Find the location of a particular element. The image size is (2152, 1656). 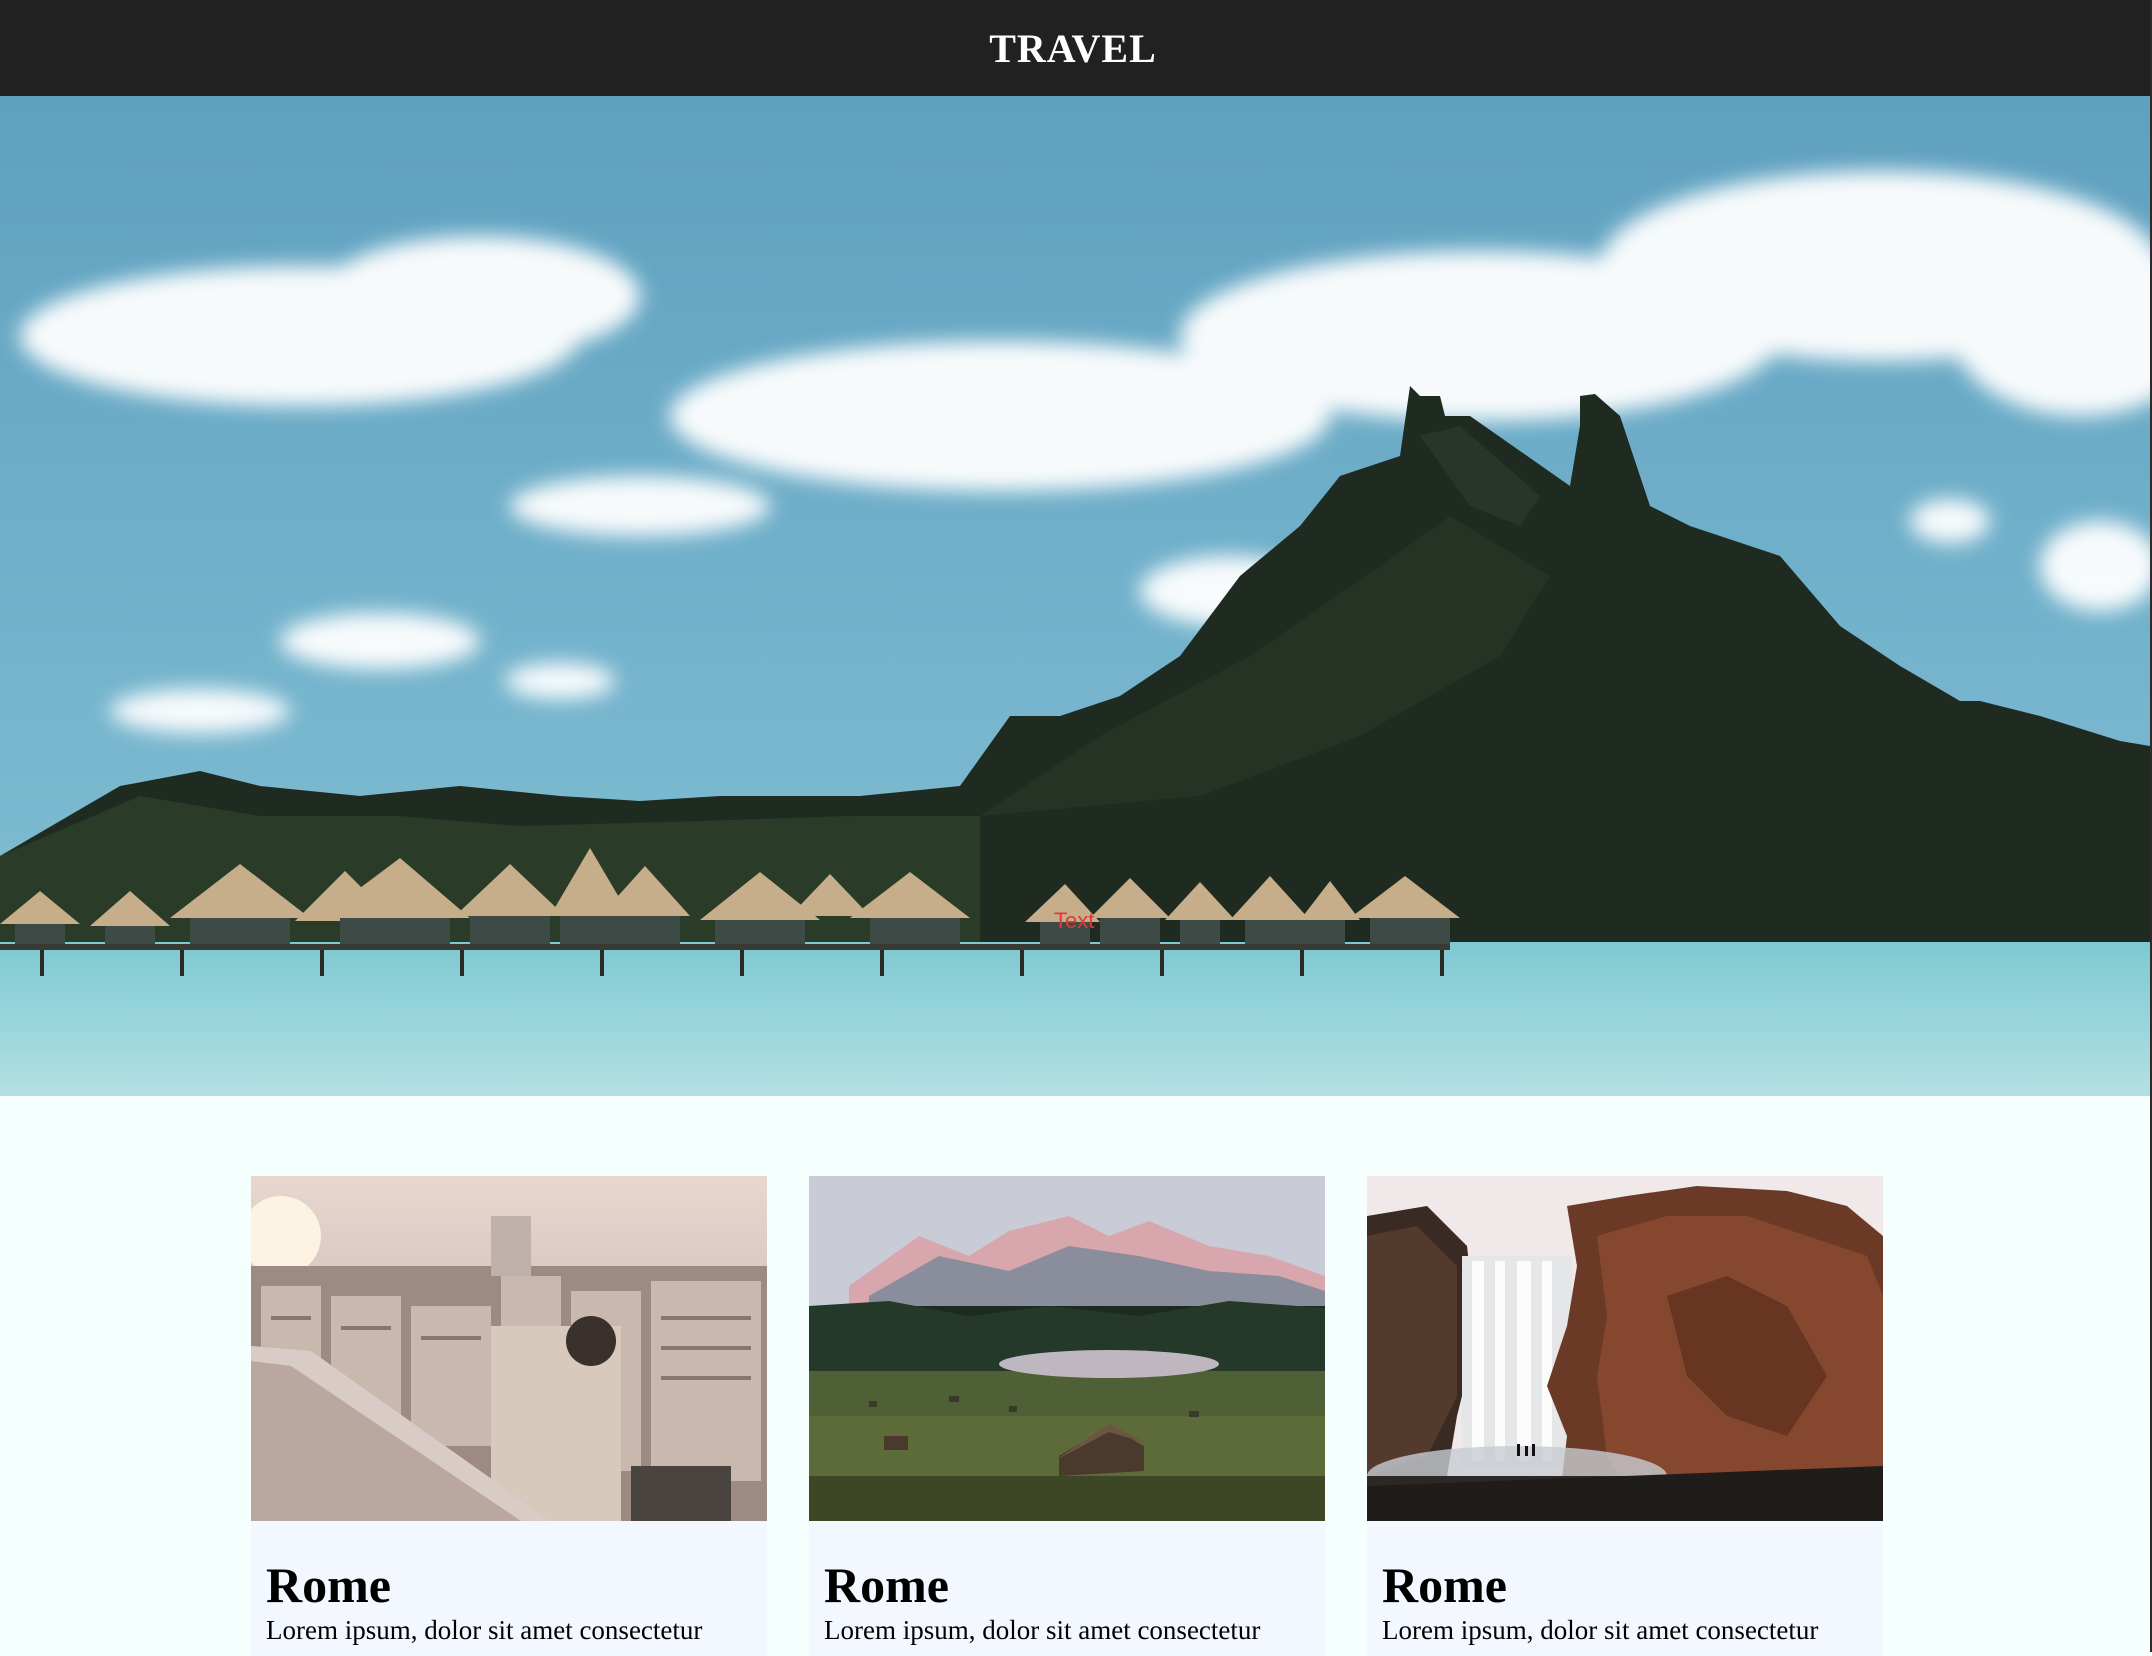

site-header: TRAVEL is located at coordinates (1075, 48).